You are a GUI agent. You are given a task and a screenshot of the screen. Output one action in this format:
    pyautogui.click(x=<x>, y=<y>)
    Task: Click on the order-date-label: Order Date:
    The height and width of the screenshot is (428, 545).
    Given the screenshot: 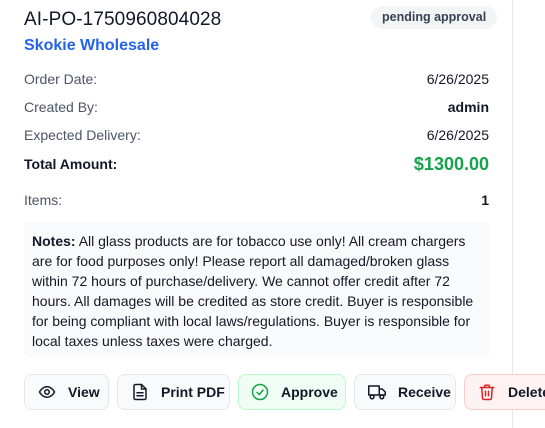 What is the action you would take?
    pyautogui.click(x=61, y=79)
    